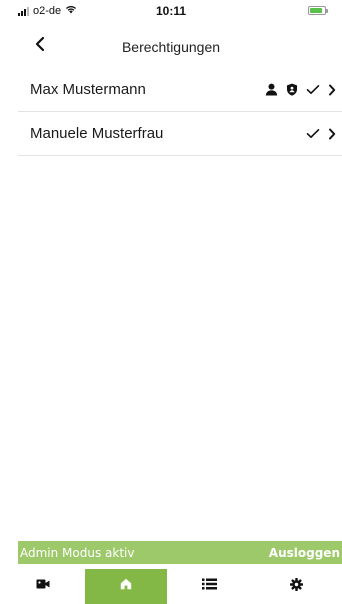 The image size is (342, 604). Describe the element at coordinates (305, 553) in the screenshot. I see `logout-button: Ausloggen` at that location.